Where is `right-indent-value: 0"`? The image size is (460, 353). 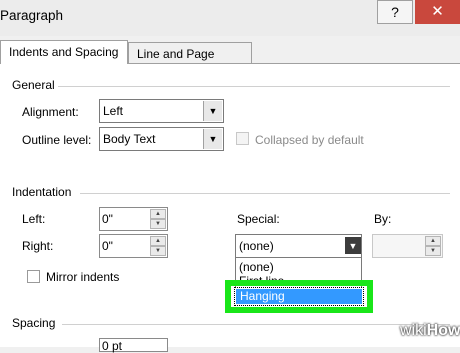
right-indent-value: 0" is located at coordinates (107, 246).